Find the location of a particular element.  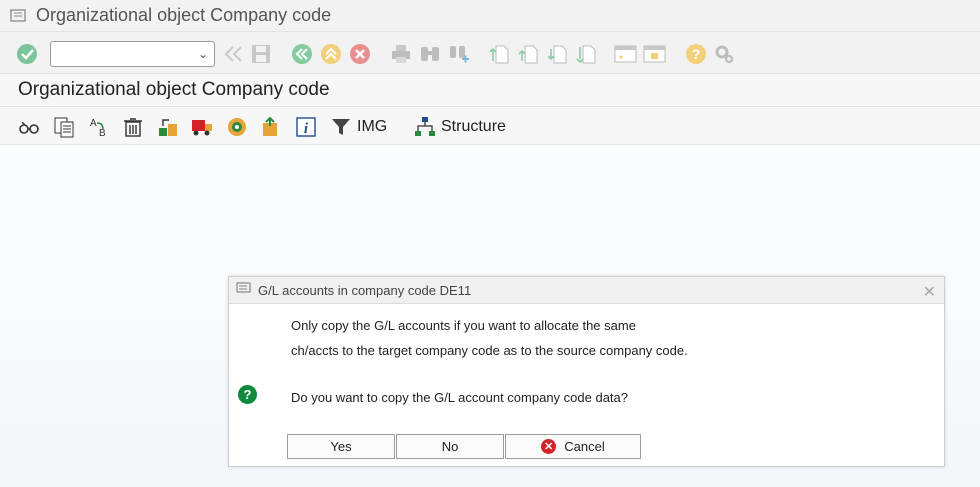

yes-button: Yes is located at coordinates (341, 446).